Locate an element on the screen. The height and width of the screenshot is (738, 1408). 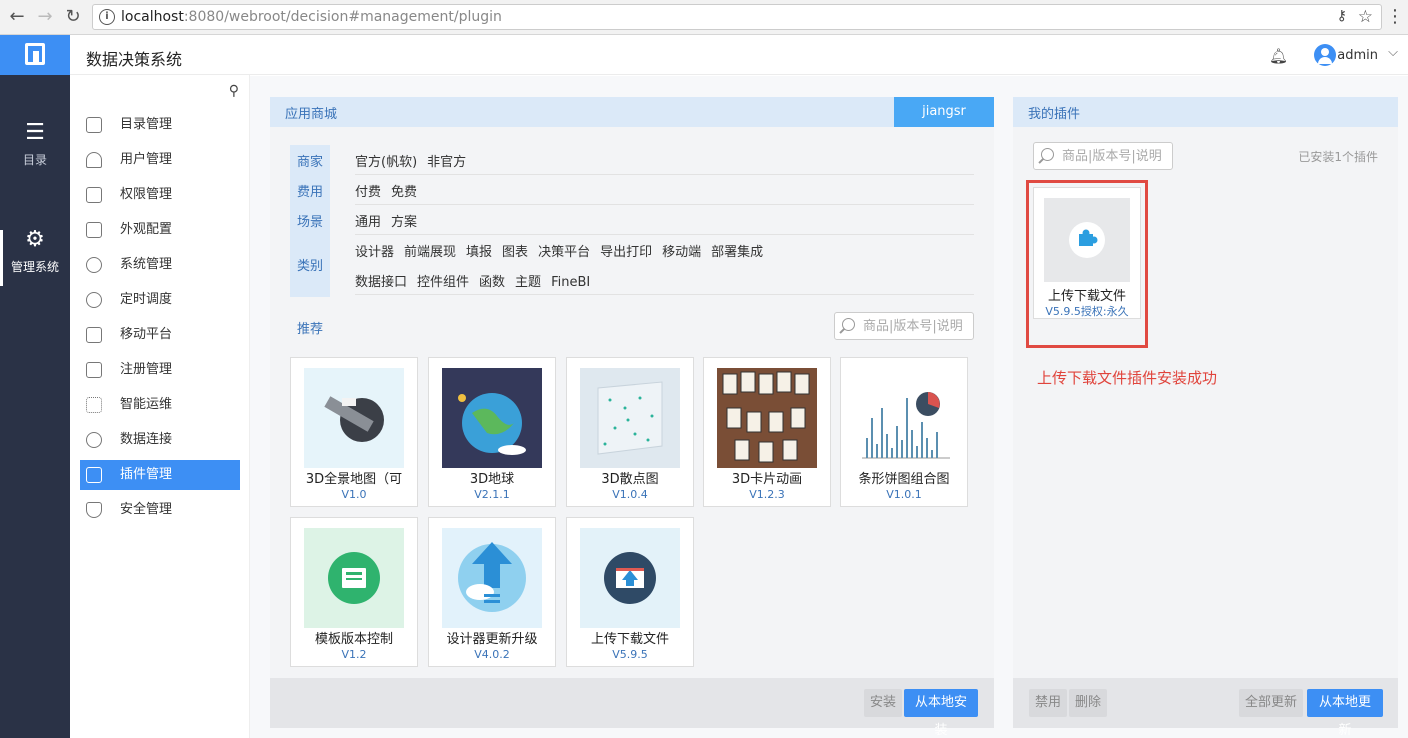
plugin-card: 上传下载文件 V5.9.5 is located at coordinates (630, 592).